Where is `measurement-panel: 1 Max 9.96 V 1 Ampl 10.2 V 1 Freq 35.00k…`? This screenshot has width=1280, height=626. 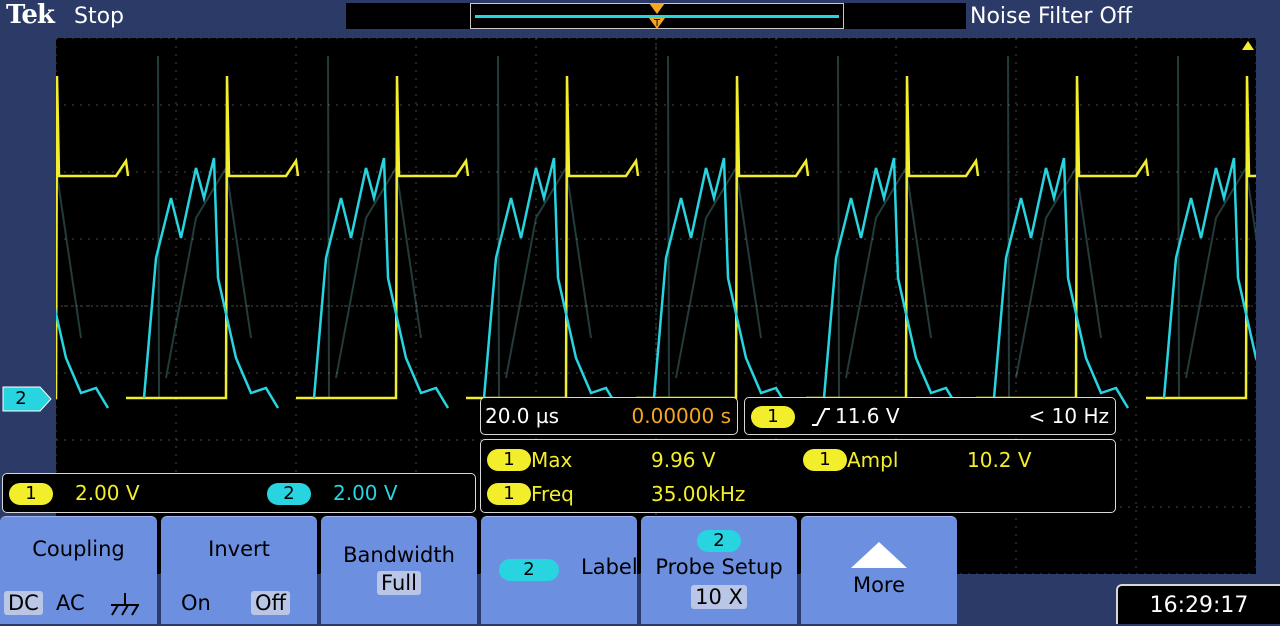
measurement-panel: 1 Max 9.96 V 1 Ampl 10.2 V 1 Freq 35.00k… is located at coordinates (798, 476).